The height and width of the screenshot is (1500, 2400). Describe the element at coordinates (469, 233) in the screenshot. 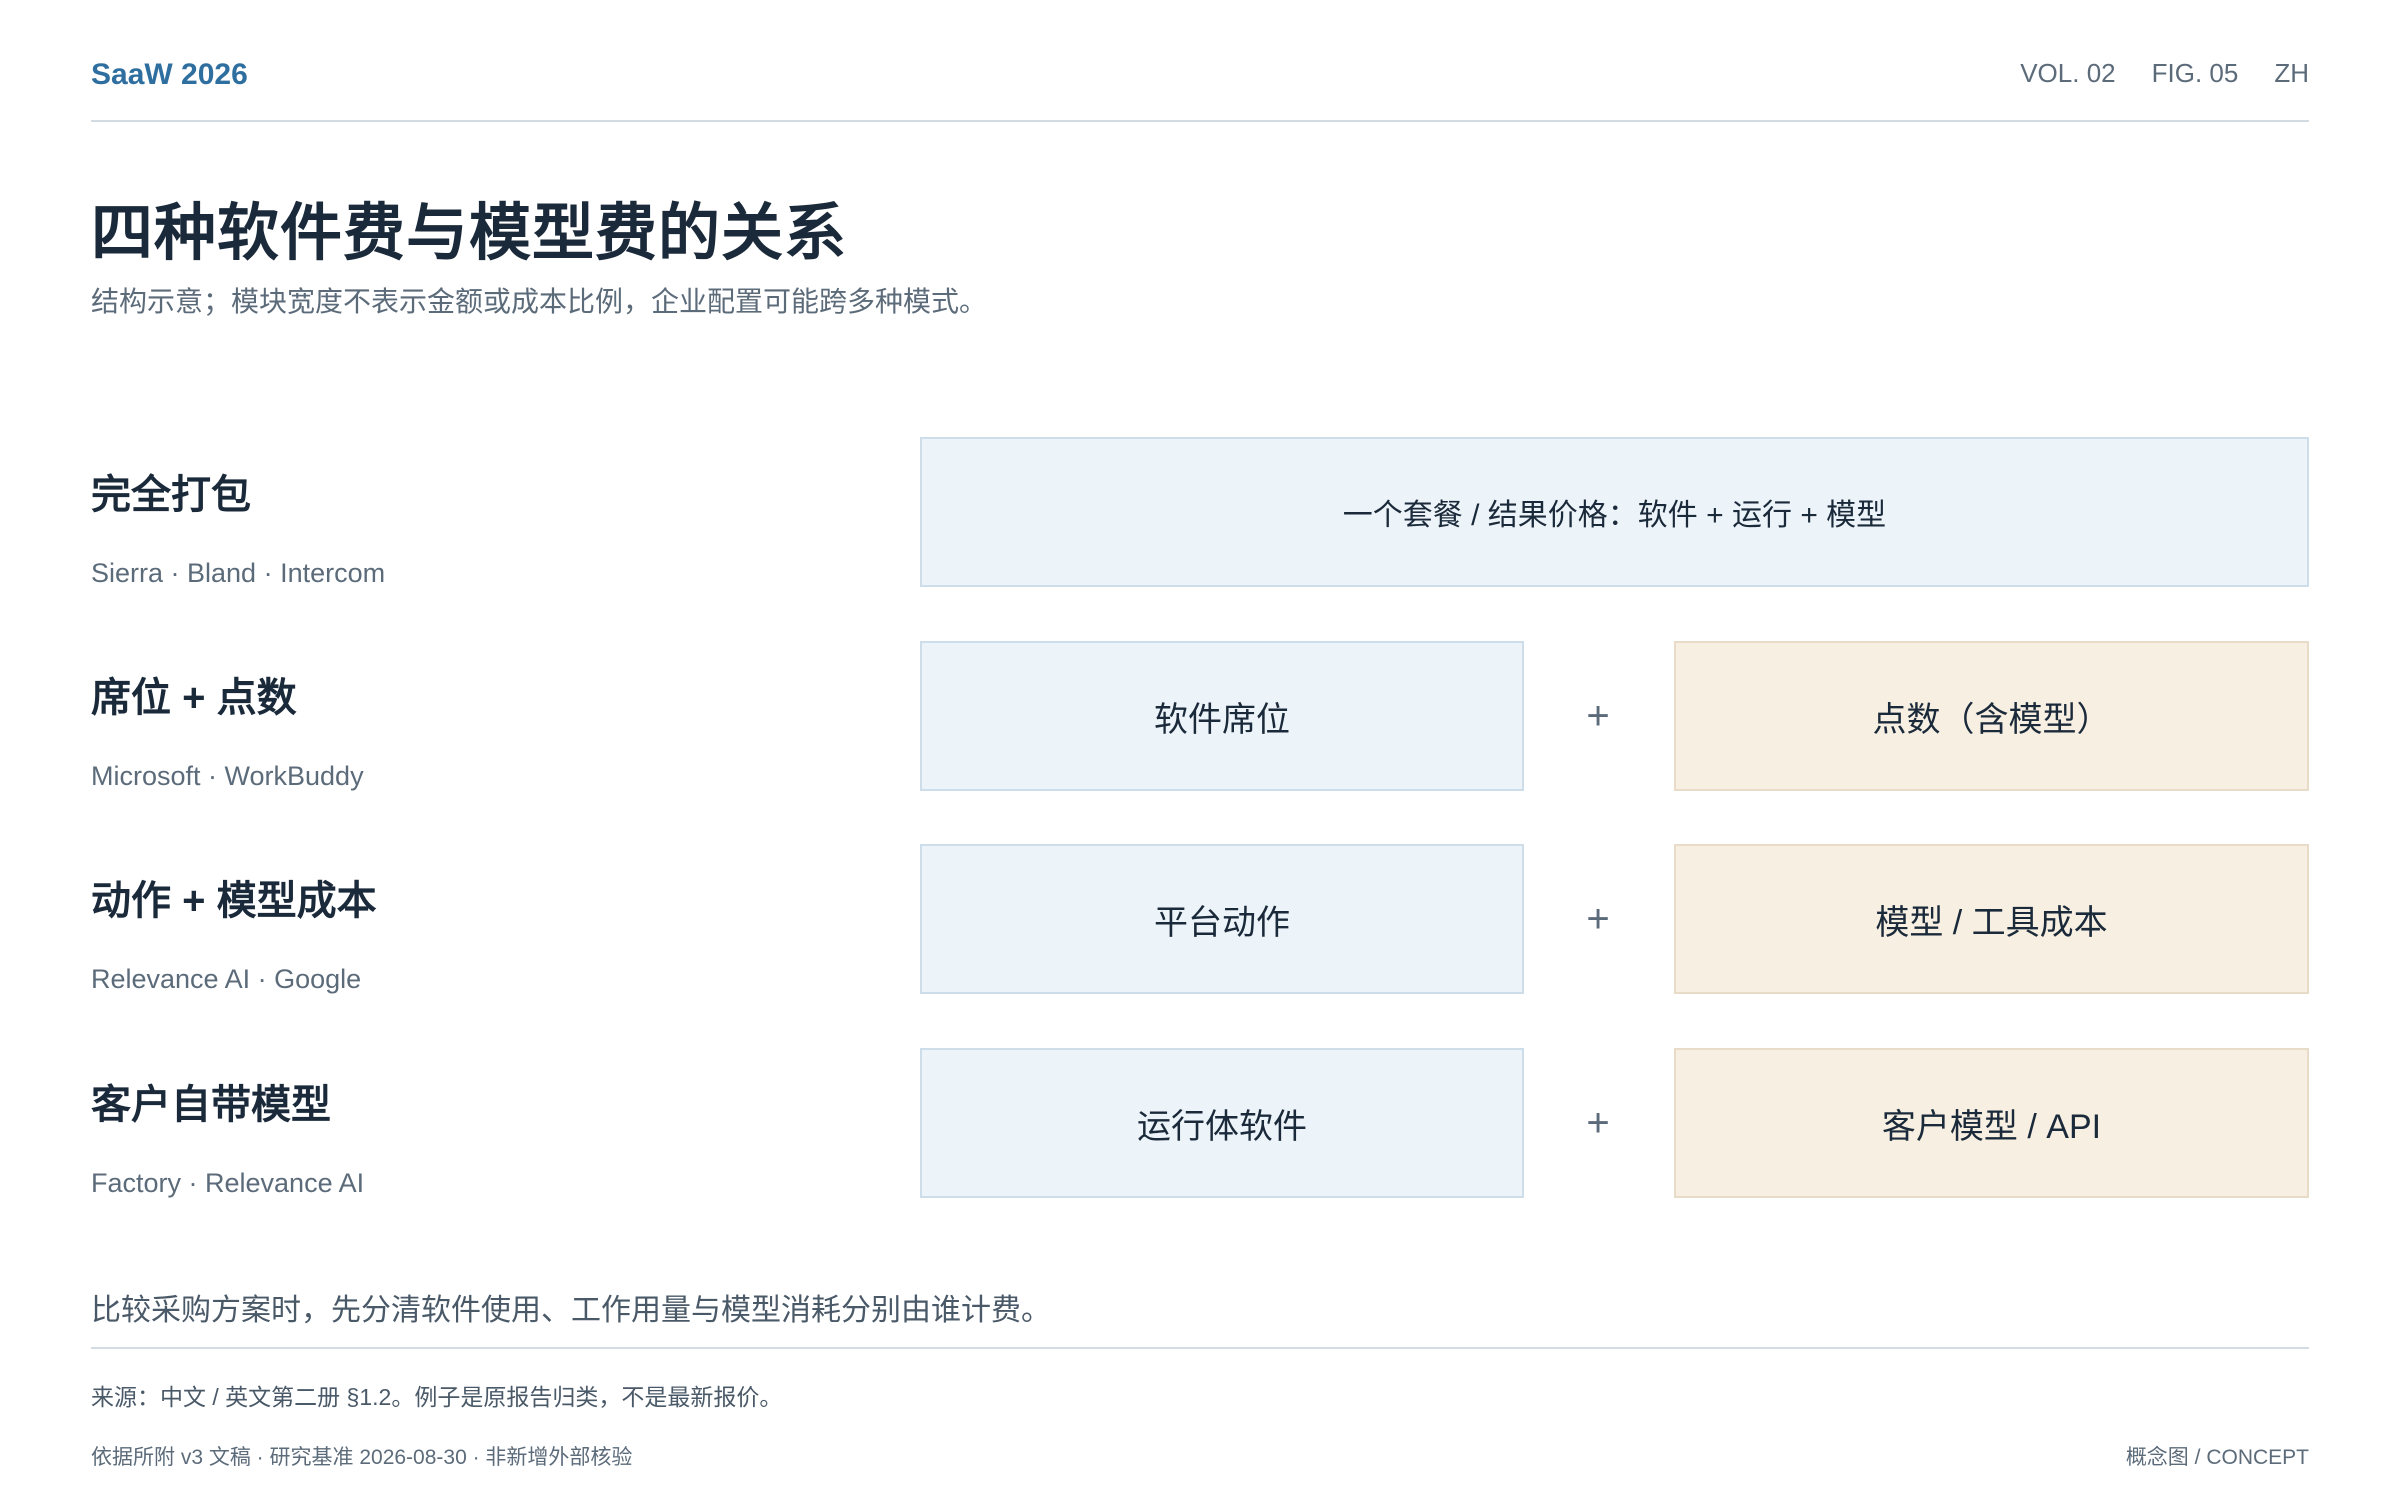

I see `page-title: 四种软件费与模型费的关系` at that location.